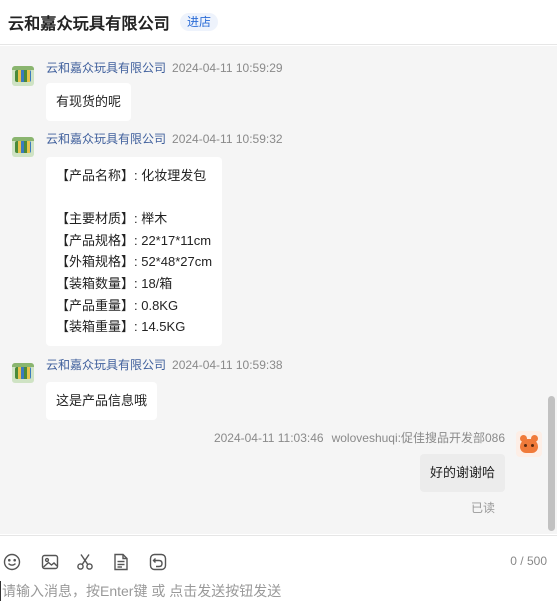 This screenshot has width=557, height=601. I want to click on emoji-icon, so click(12, 562).